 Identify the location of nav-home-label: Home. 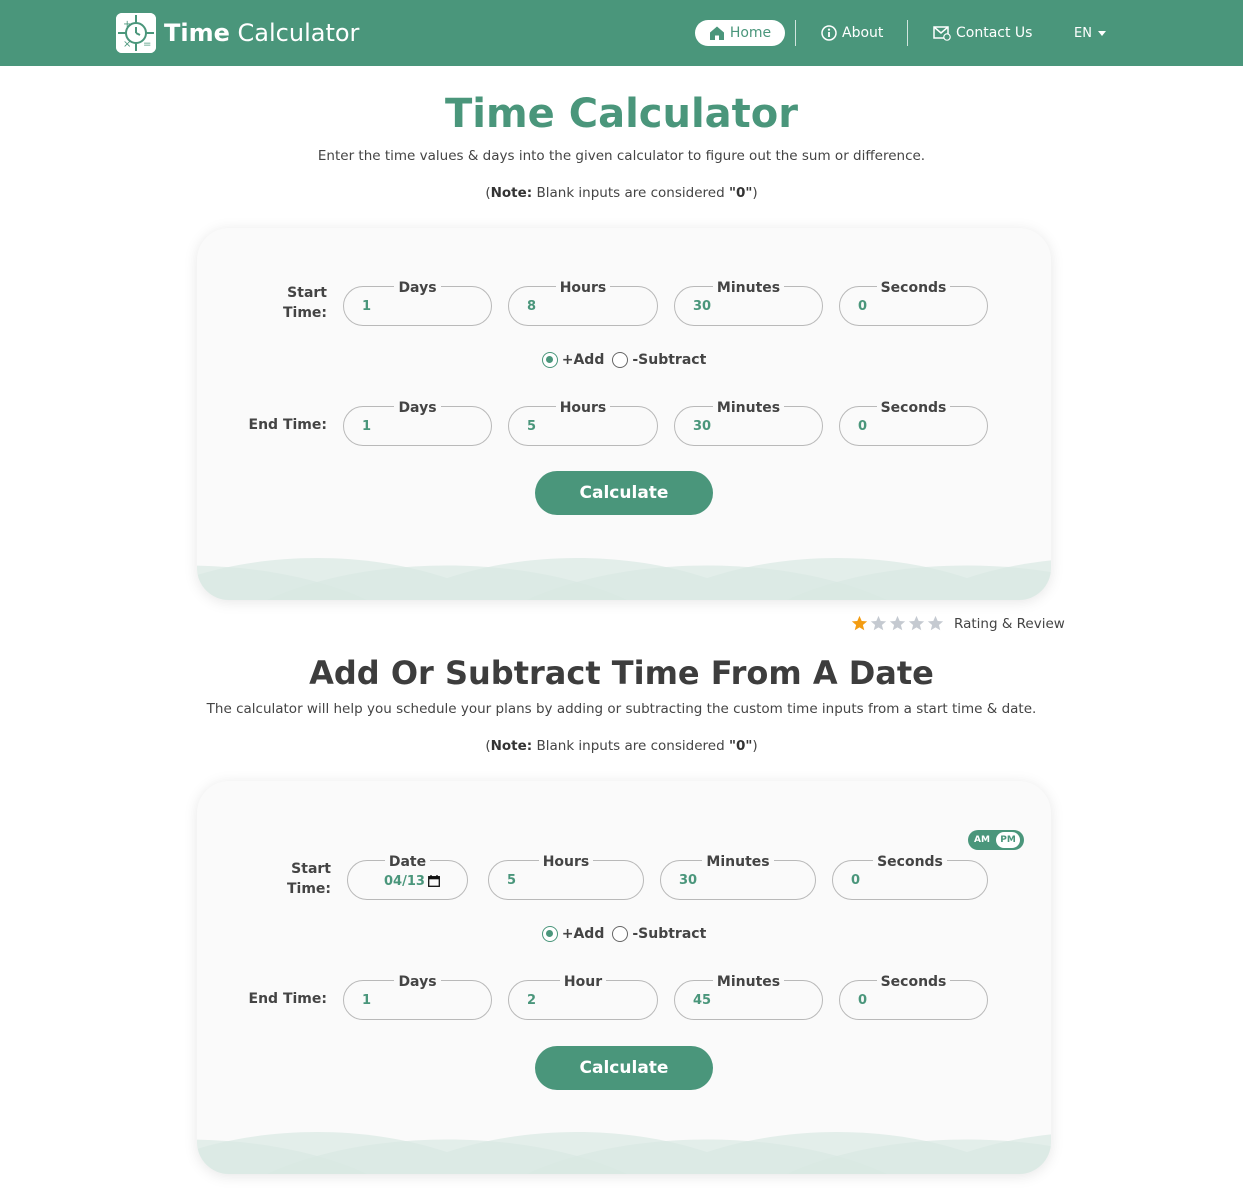
(750, 33).